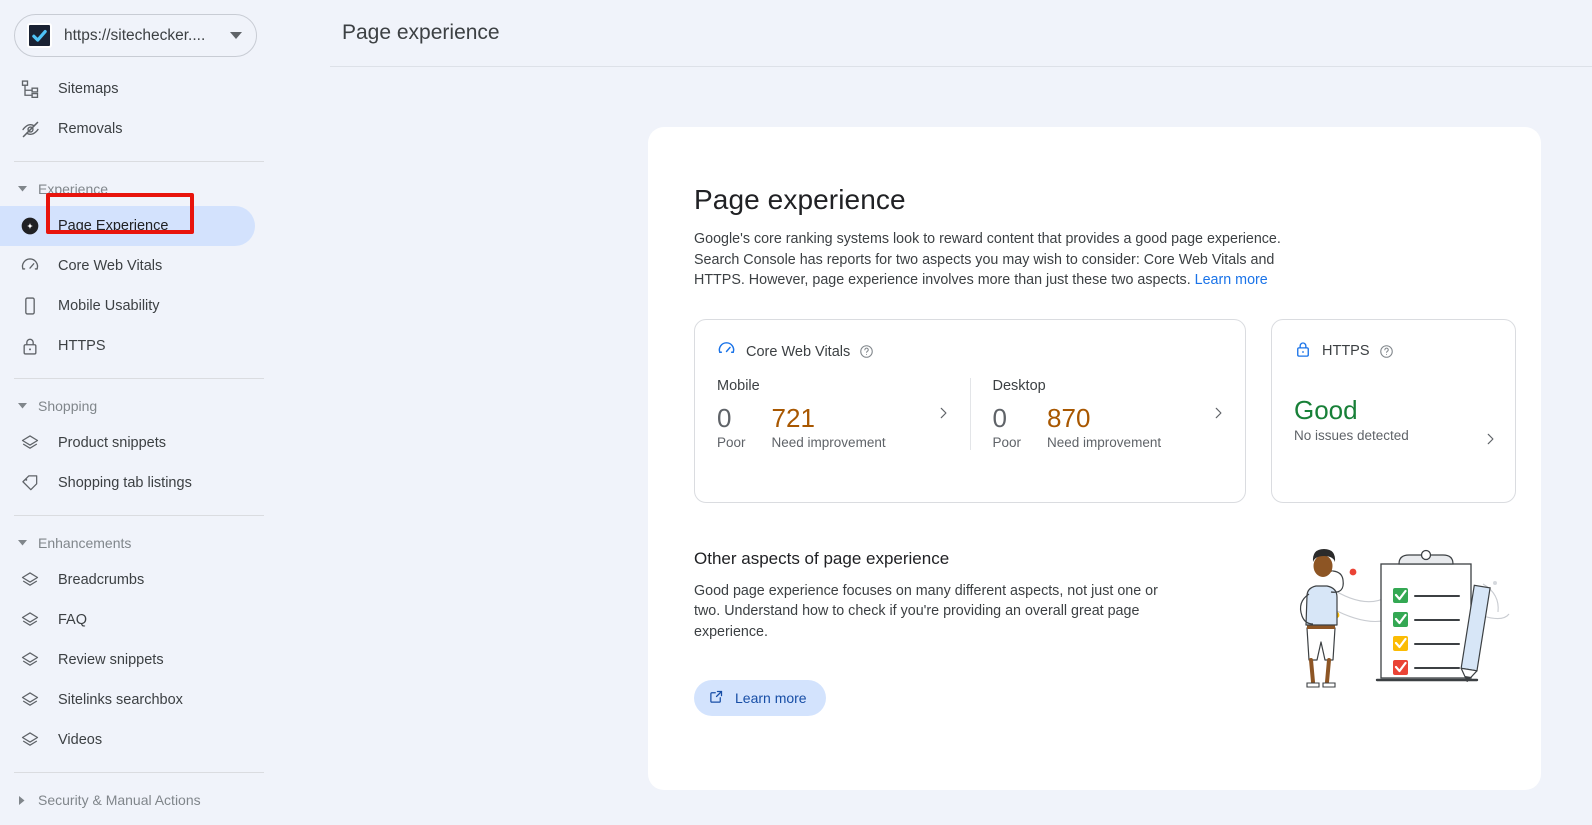 This screenshot has width=1592, height=825. What do you see at coordinates (82, 346) in the screenshot?
I see `sidebar-item-label: HTTPS` at bounding box center [82, 346].